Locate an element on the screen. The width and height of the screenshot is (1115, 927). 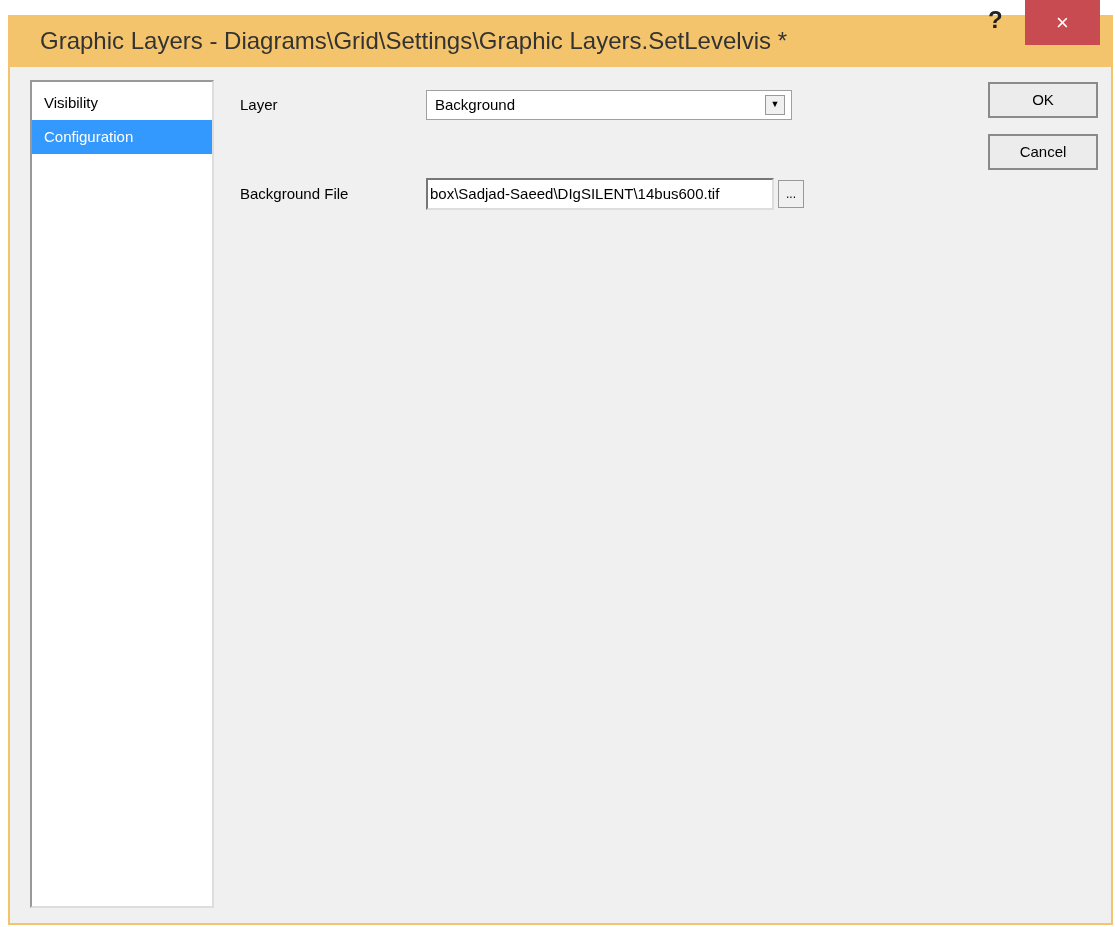
dropdown-caret: ▼ is located at coordinates (775, 105).